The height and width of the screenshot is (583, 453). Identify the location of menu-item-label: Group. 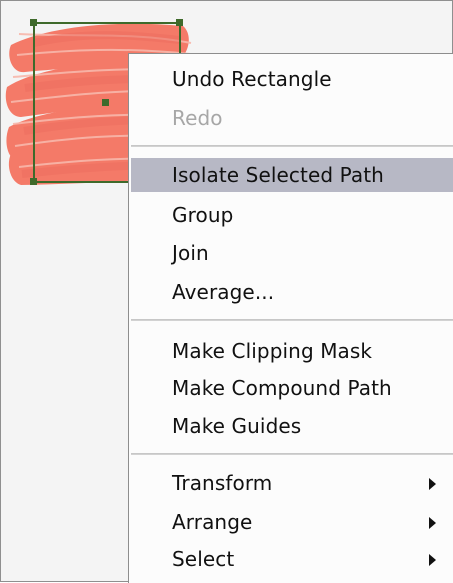
(203, 215).